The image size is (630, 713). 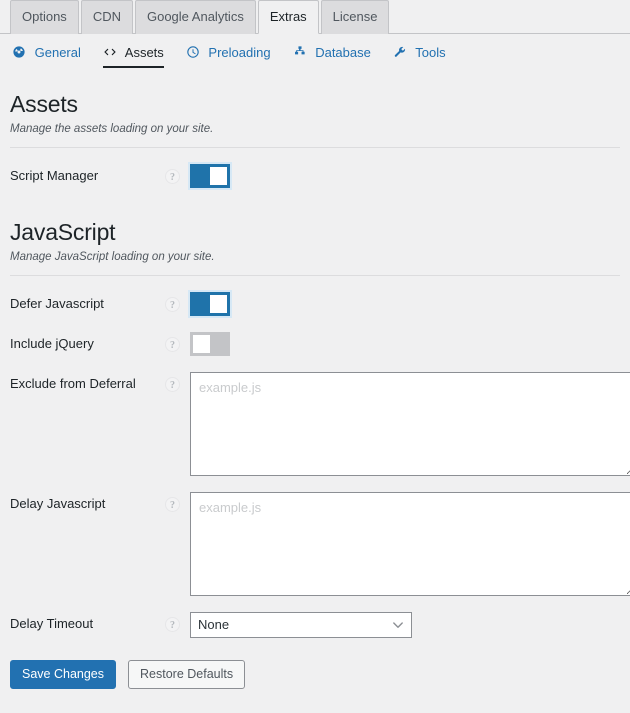 What do you see at coordinates (54, 175) in the screenshot?
I see `field-label-script-manager: Script Manager` at bounding box center [54, 175].